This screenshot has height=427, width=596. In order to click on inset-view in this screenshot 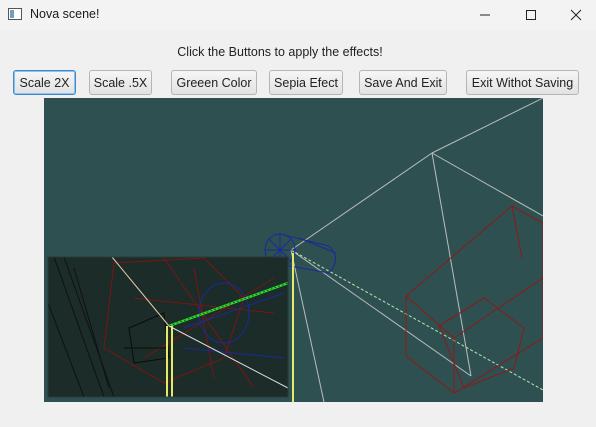, I will do `click(168, 327)`.